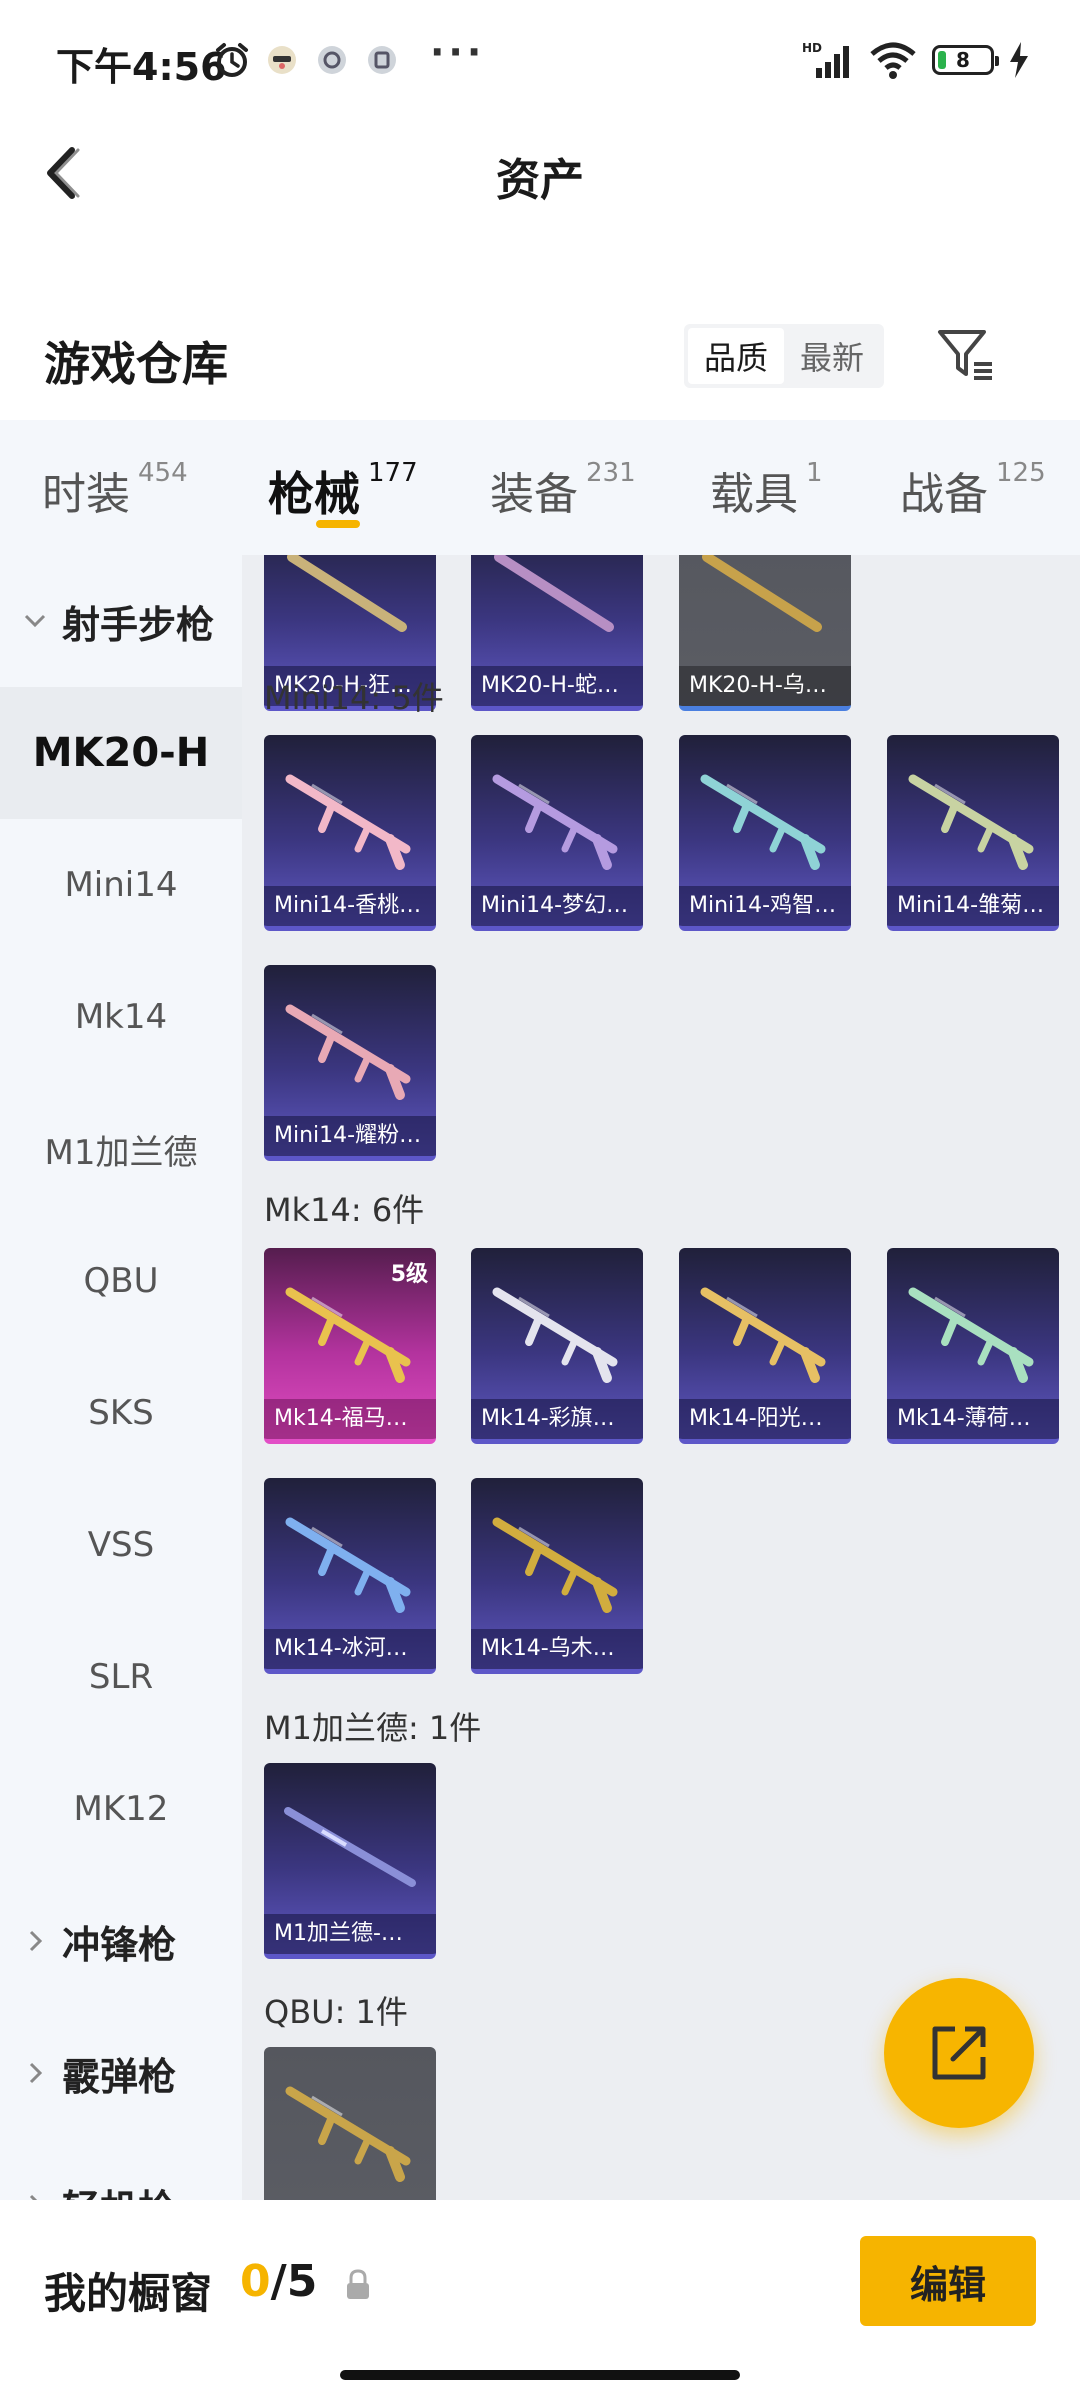 The width and height of the screenshot is (1080, 2400). What do you see at coordinates (973, 490) in the screenshot?
I see `tab-supplies: 战备 125` at bounding box center [973, 490].